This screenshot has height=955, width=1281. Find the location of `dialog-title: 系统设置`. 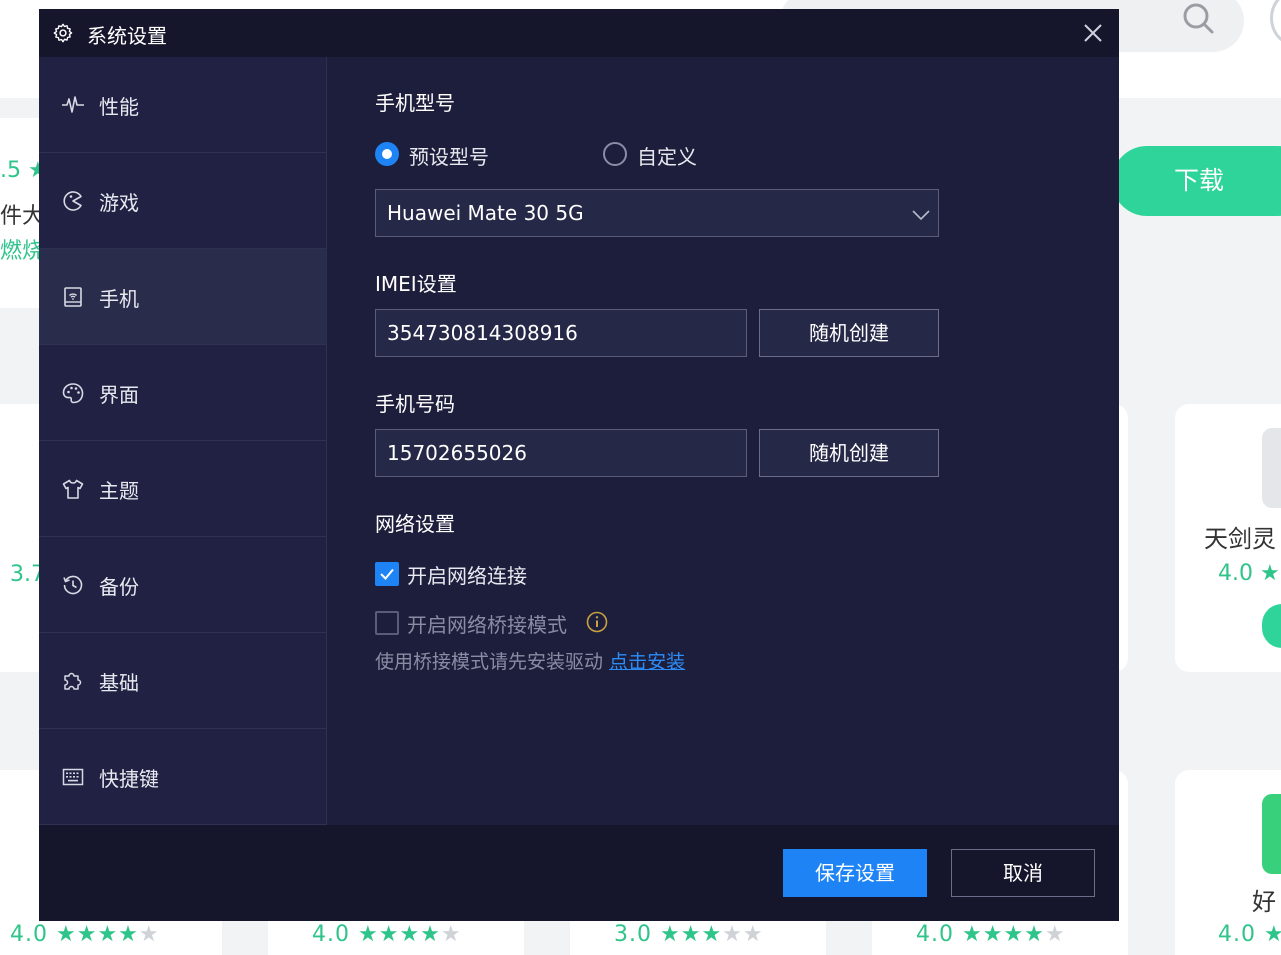

dialog-title: 系统设置 is located at coordinates (127, 36).